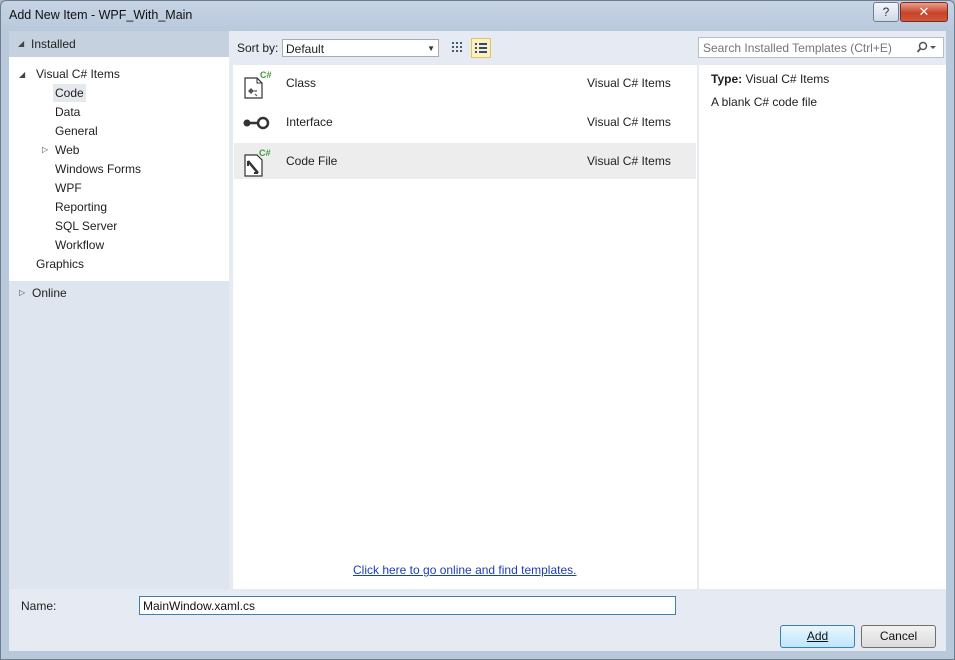 The height and width of the screenshot is (660, 955). What do you see at coordinates (587, 48) in the screenshot?
I see `template-toolbar: Sort by: Default ▼` at bounding box center [587, 48].